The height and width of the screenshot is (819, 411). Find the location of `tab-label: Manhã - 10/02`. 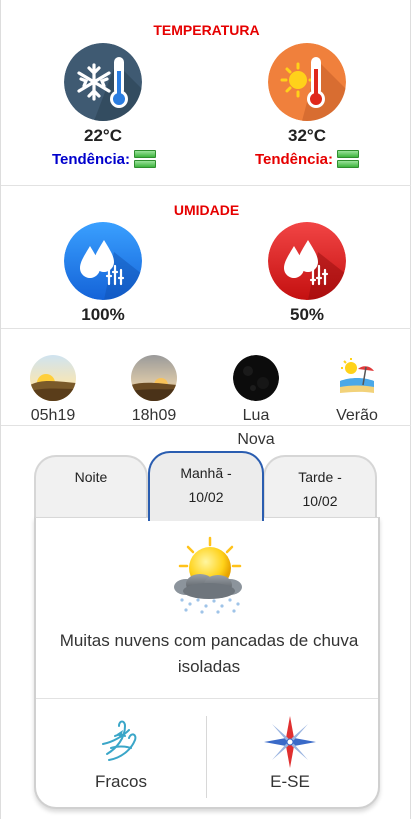

tab-label: Manhã - 10/02 is located at coordinates (206, 485).